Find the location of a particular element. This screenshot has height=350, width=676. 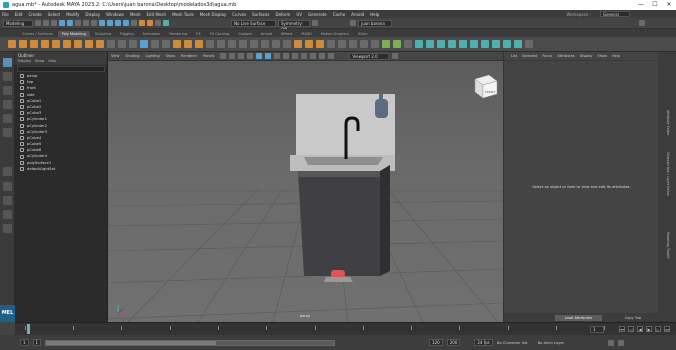

menu-mesh-tools: Mesh Tools is located at coordinates (183, 14).